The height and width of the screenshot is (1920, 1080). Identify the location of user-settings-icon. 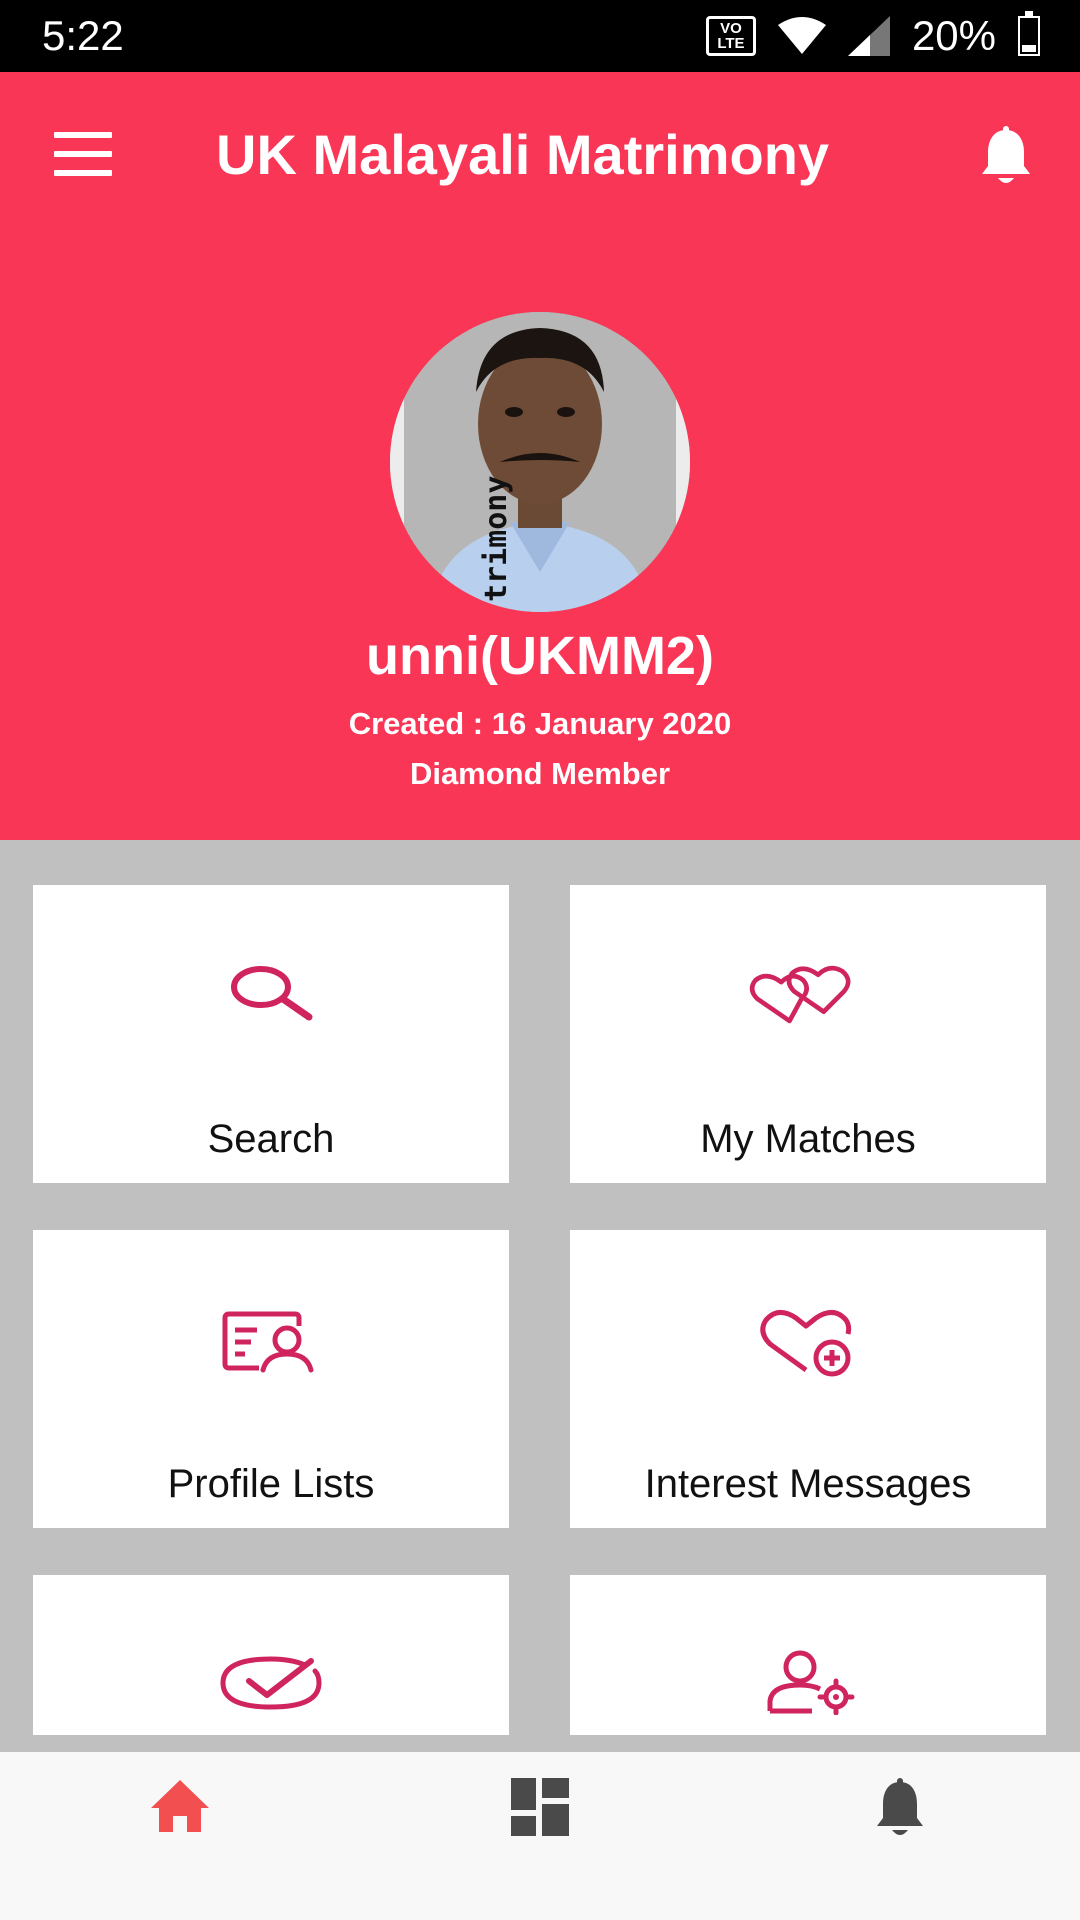
(811, 1682).